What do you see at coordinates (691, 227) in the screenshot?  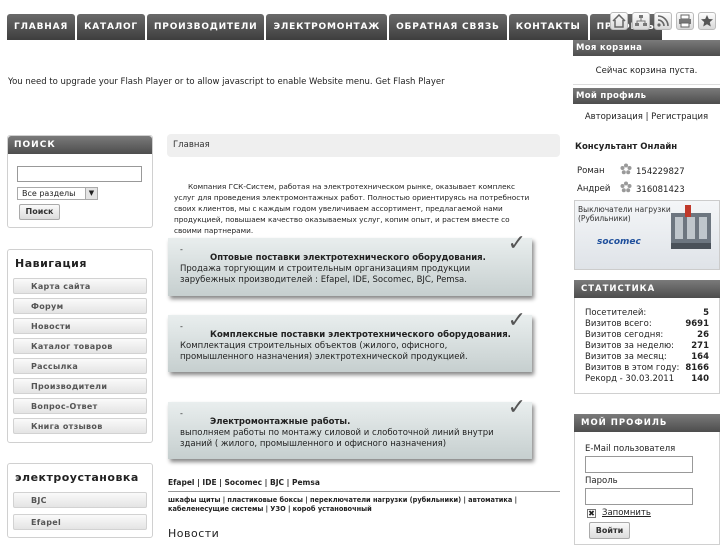 I see `switch-product-image` at bounding box center [691, 227].